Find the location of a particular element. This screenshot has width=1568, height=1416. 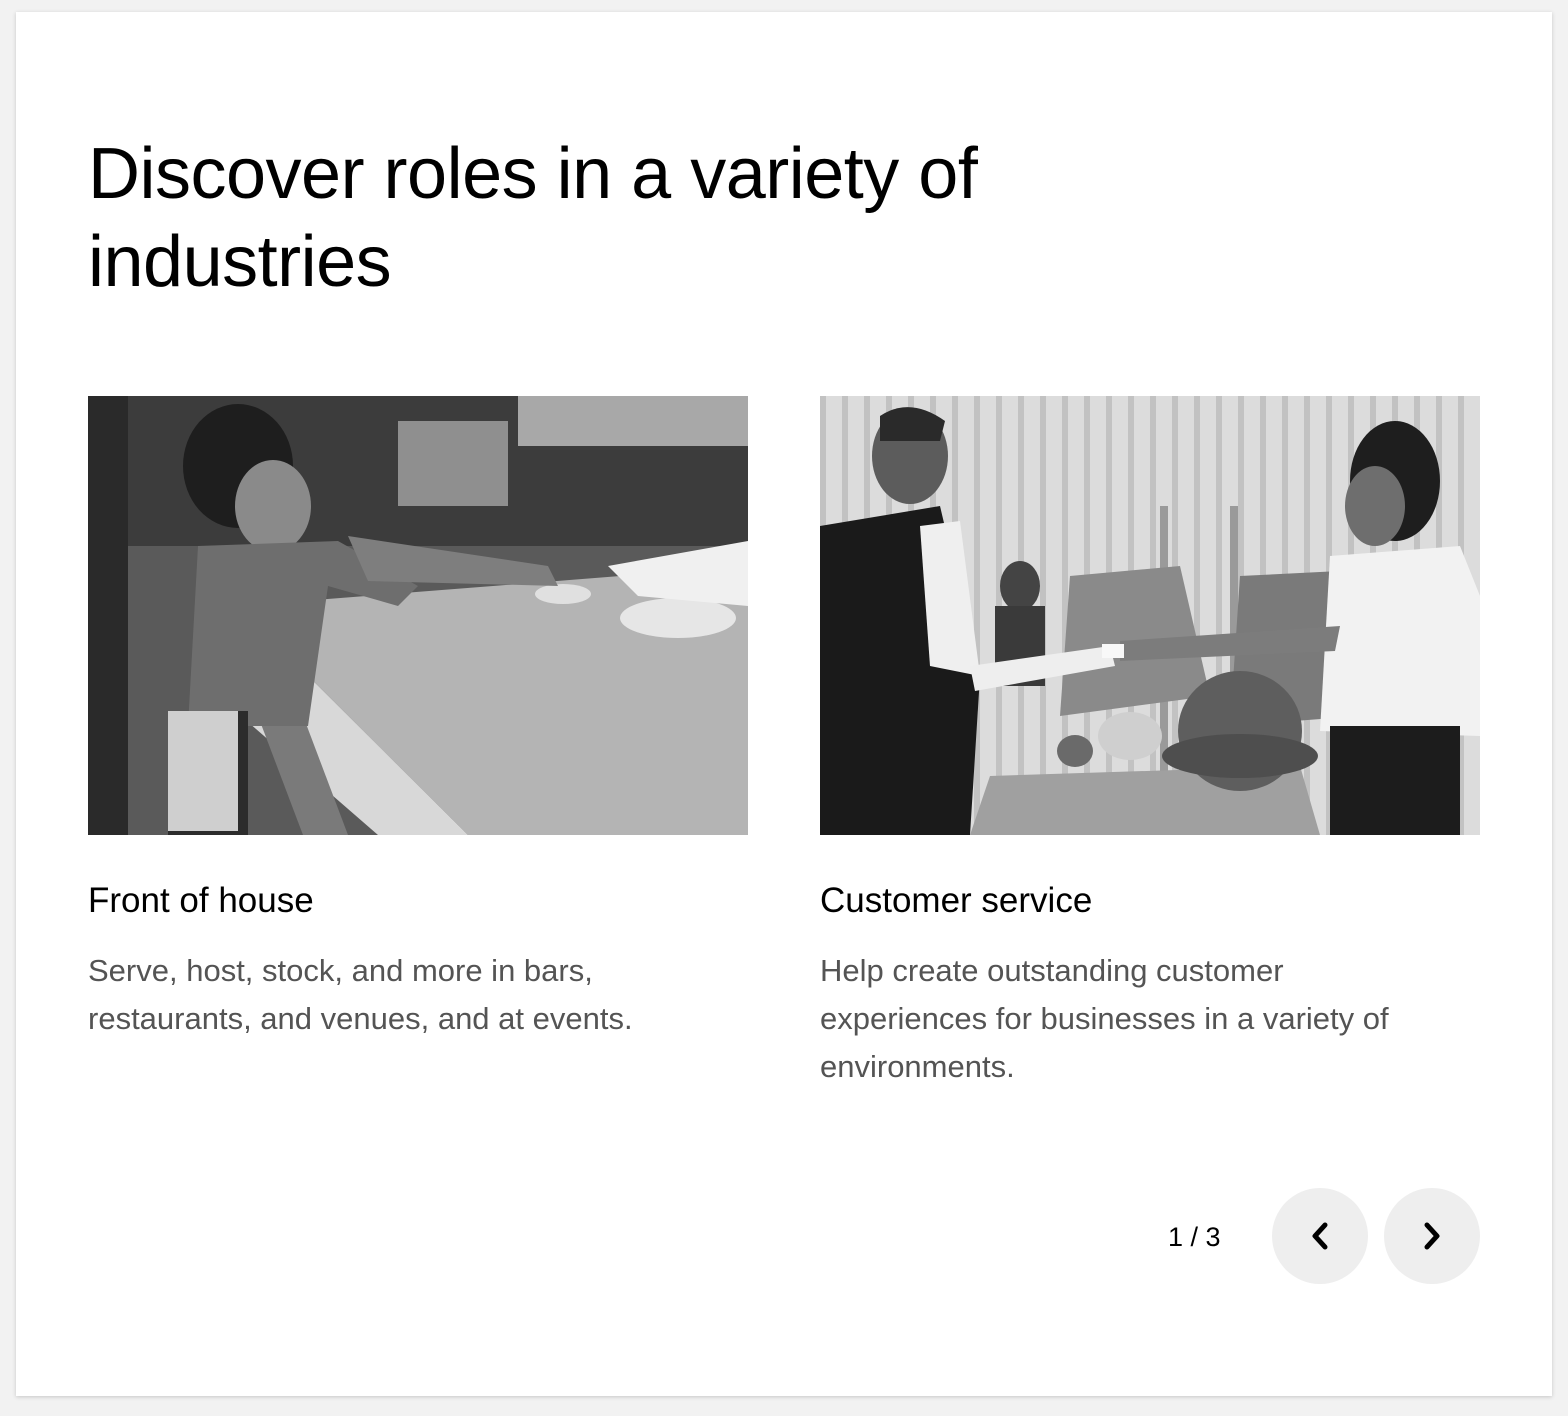

front-of-house-photo is located at coordinates (418, 615).